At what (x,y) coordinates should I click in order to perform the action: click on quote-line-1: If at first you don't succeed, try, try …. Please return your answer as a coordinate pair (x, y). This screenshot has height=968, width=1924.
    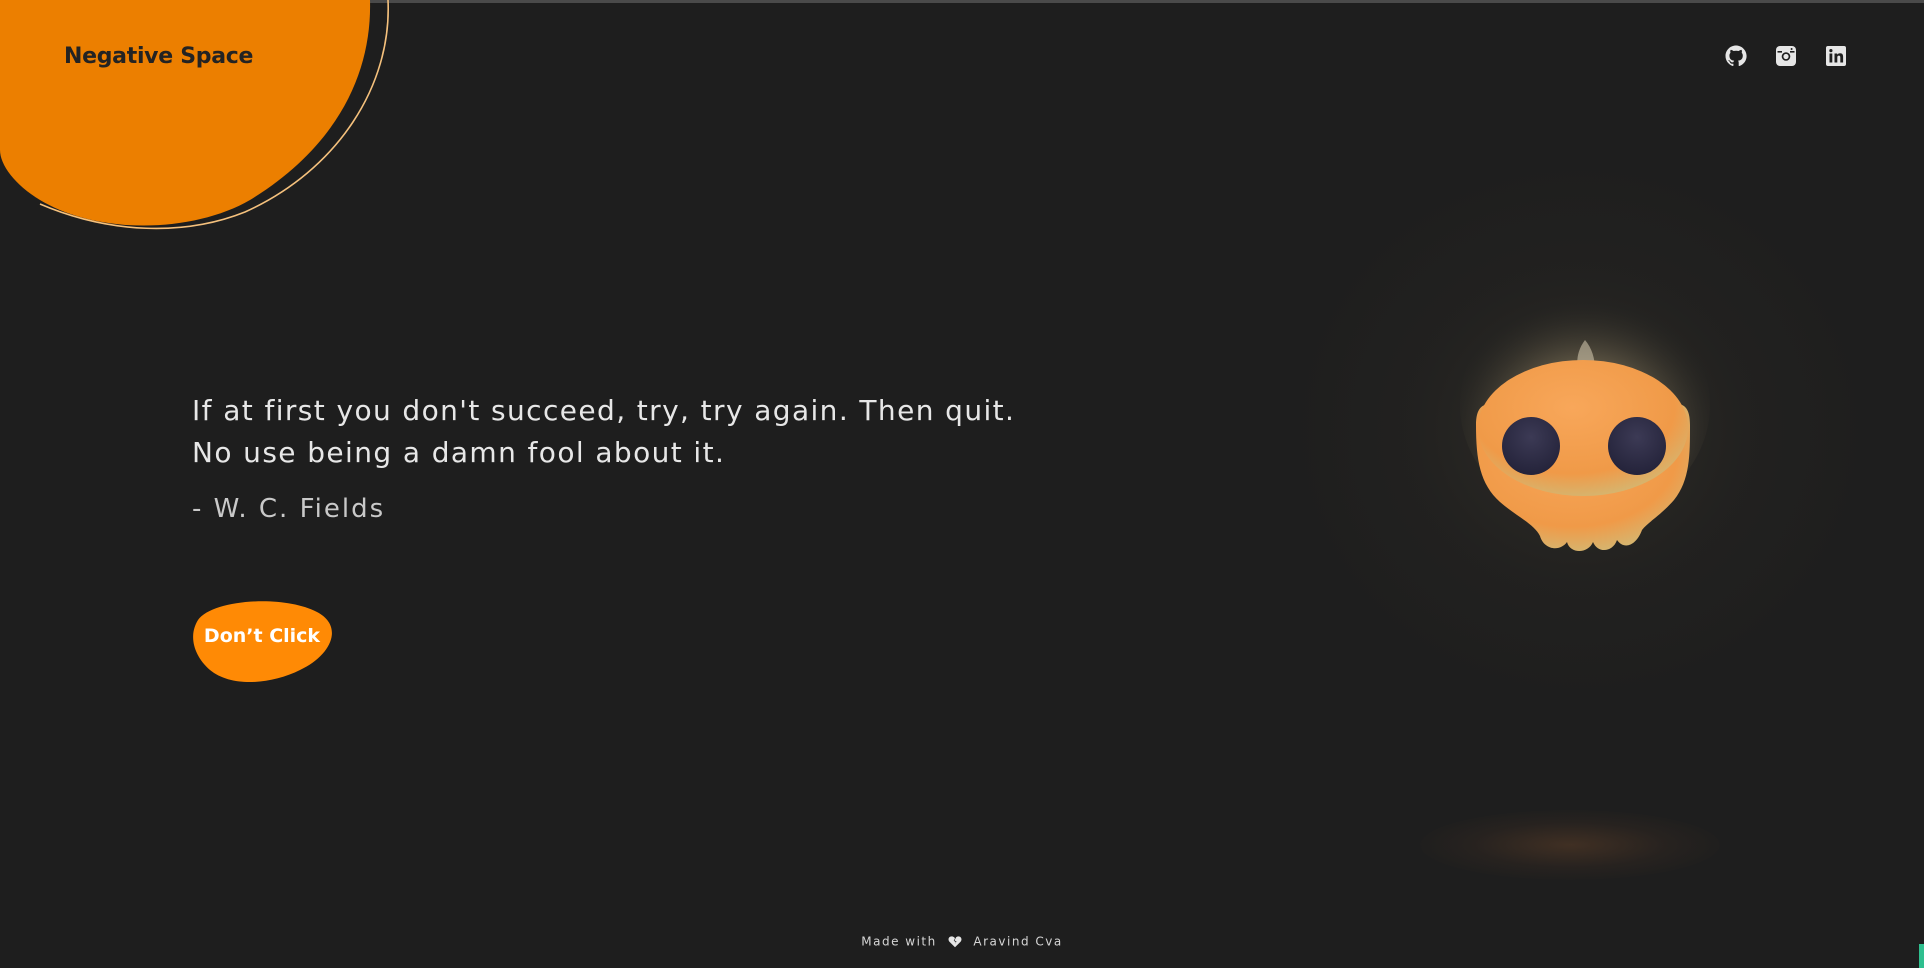
    Looking at the image, I should click on (604, 410).